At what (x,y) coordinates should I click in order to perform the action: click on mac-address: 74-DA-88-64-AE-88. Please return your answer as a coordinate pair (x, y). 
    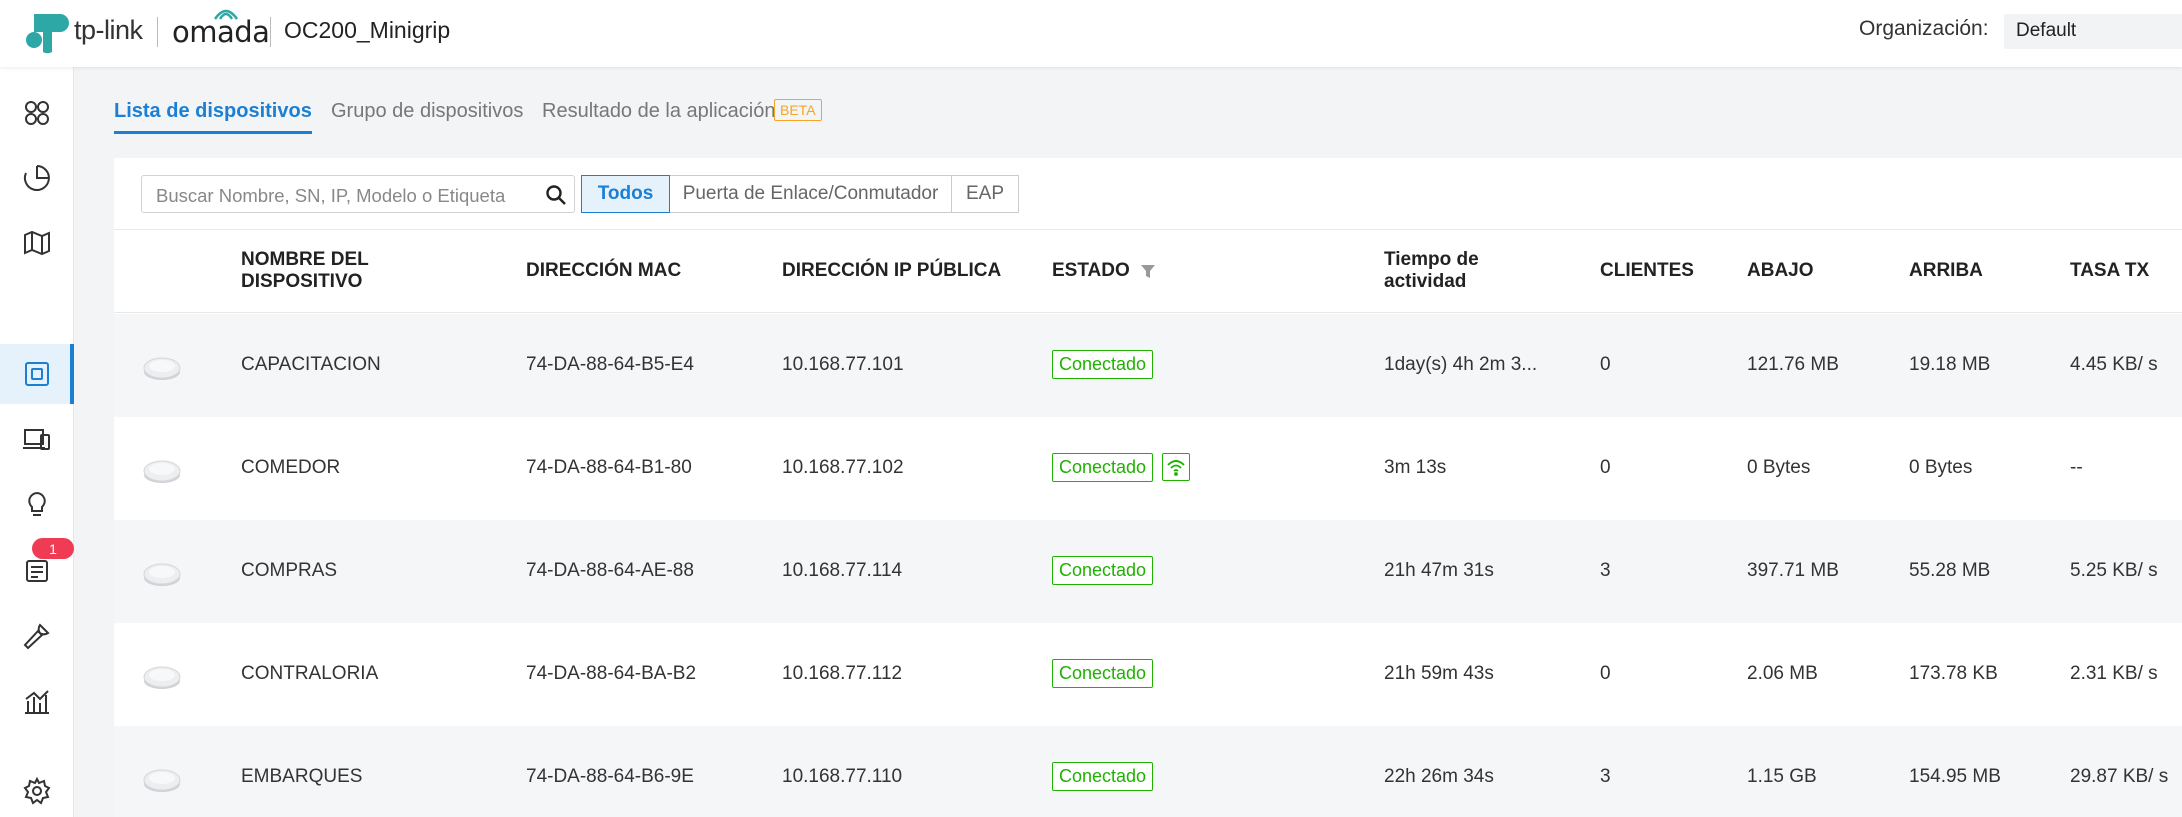
    Looking at the image, I should click on (610, 570).